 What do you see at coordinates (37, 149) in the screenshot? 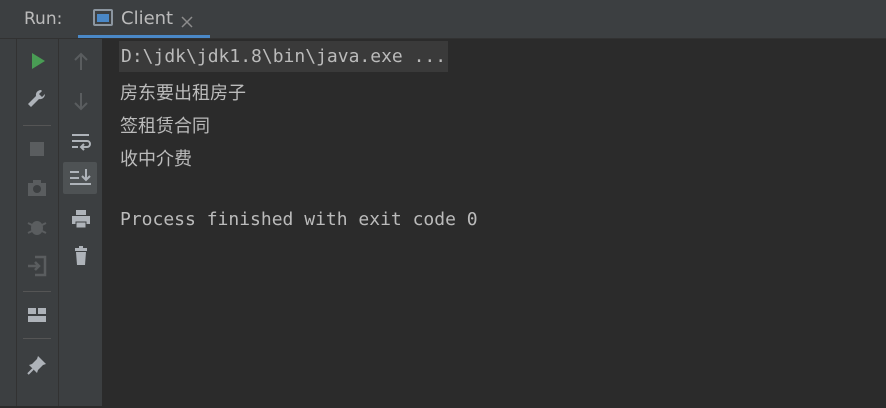
I see `stop-icon` at bounding box center [37, 149].